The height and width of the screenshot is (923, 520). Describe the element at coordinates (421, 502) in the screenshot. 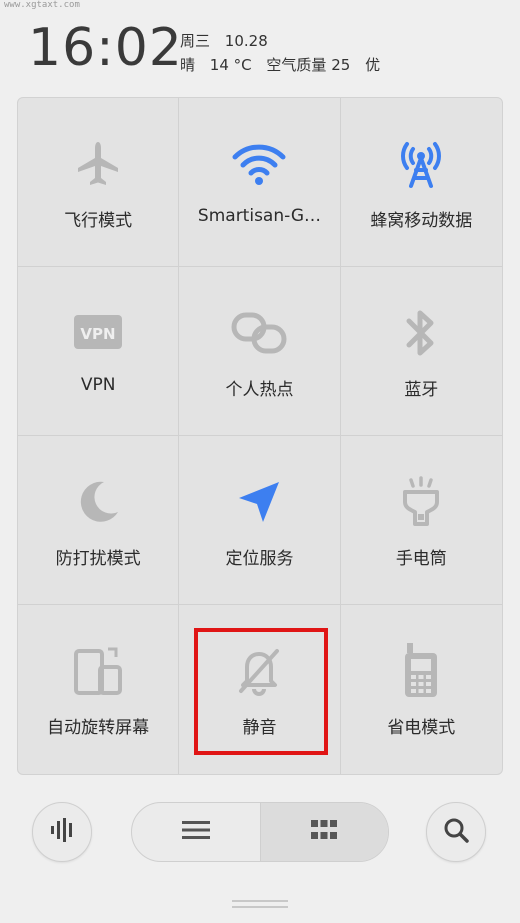

I see `flashlight-icon` at that location.